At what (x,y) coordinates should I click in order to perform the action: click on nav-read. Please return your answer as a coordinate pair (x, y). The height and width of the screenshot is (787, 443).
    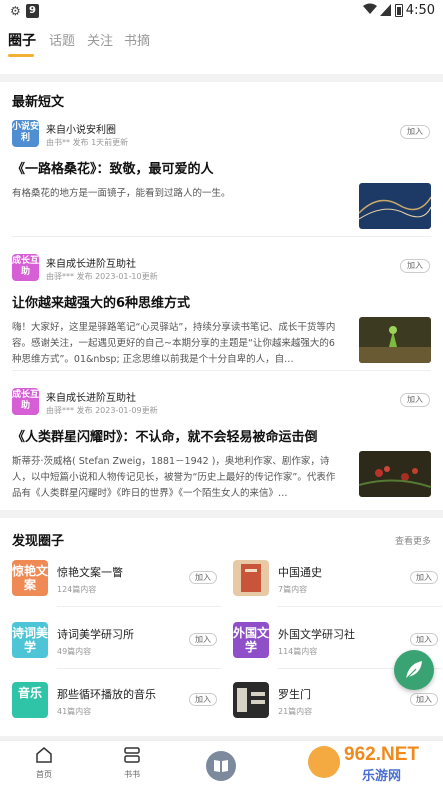
    Looking at the image, I should click on (221, 766).